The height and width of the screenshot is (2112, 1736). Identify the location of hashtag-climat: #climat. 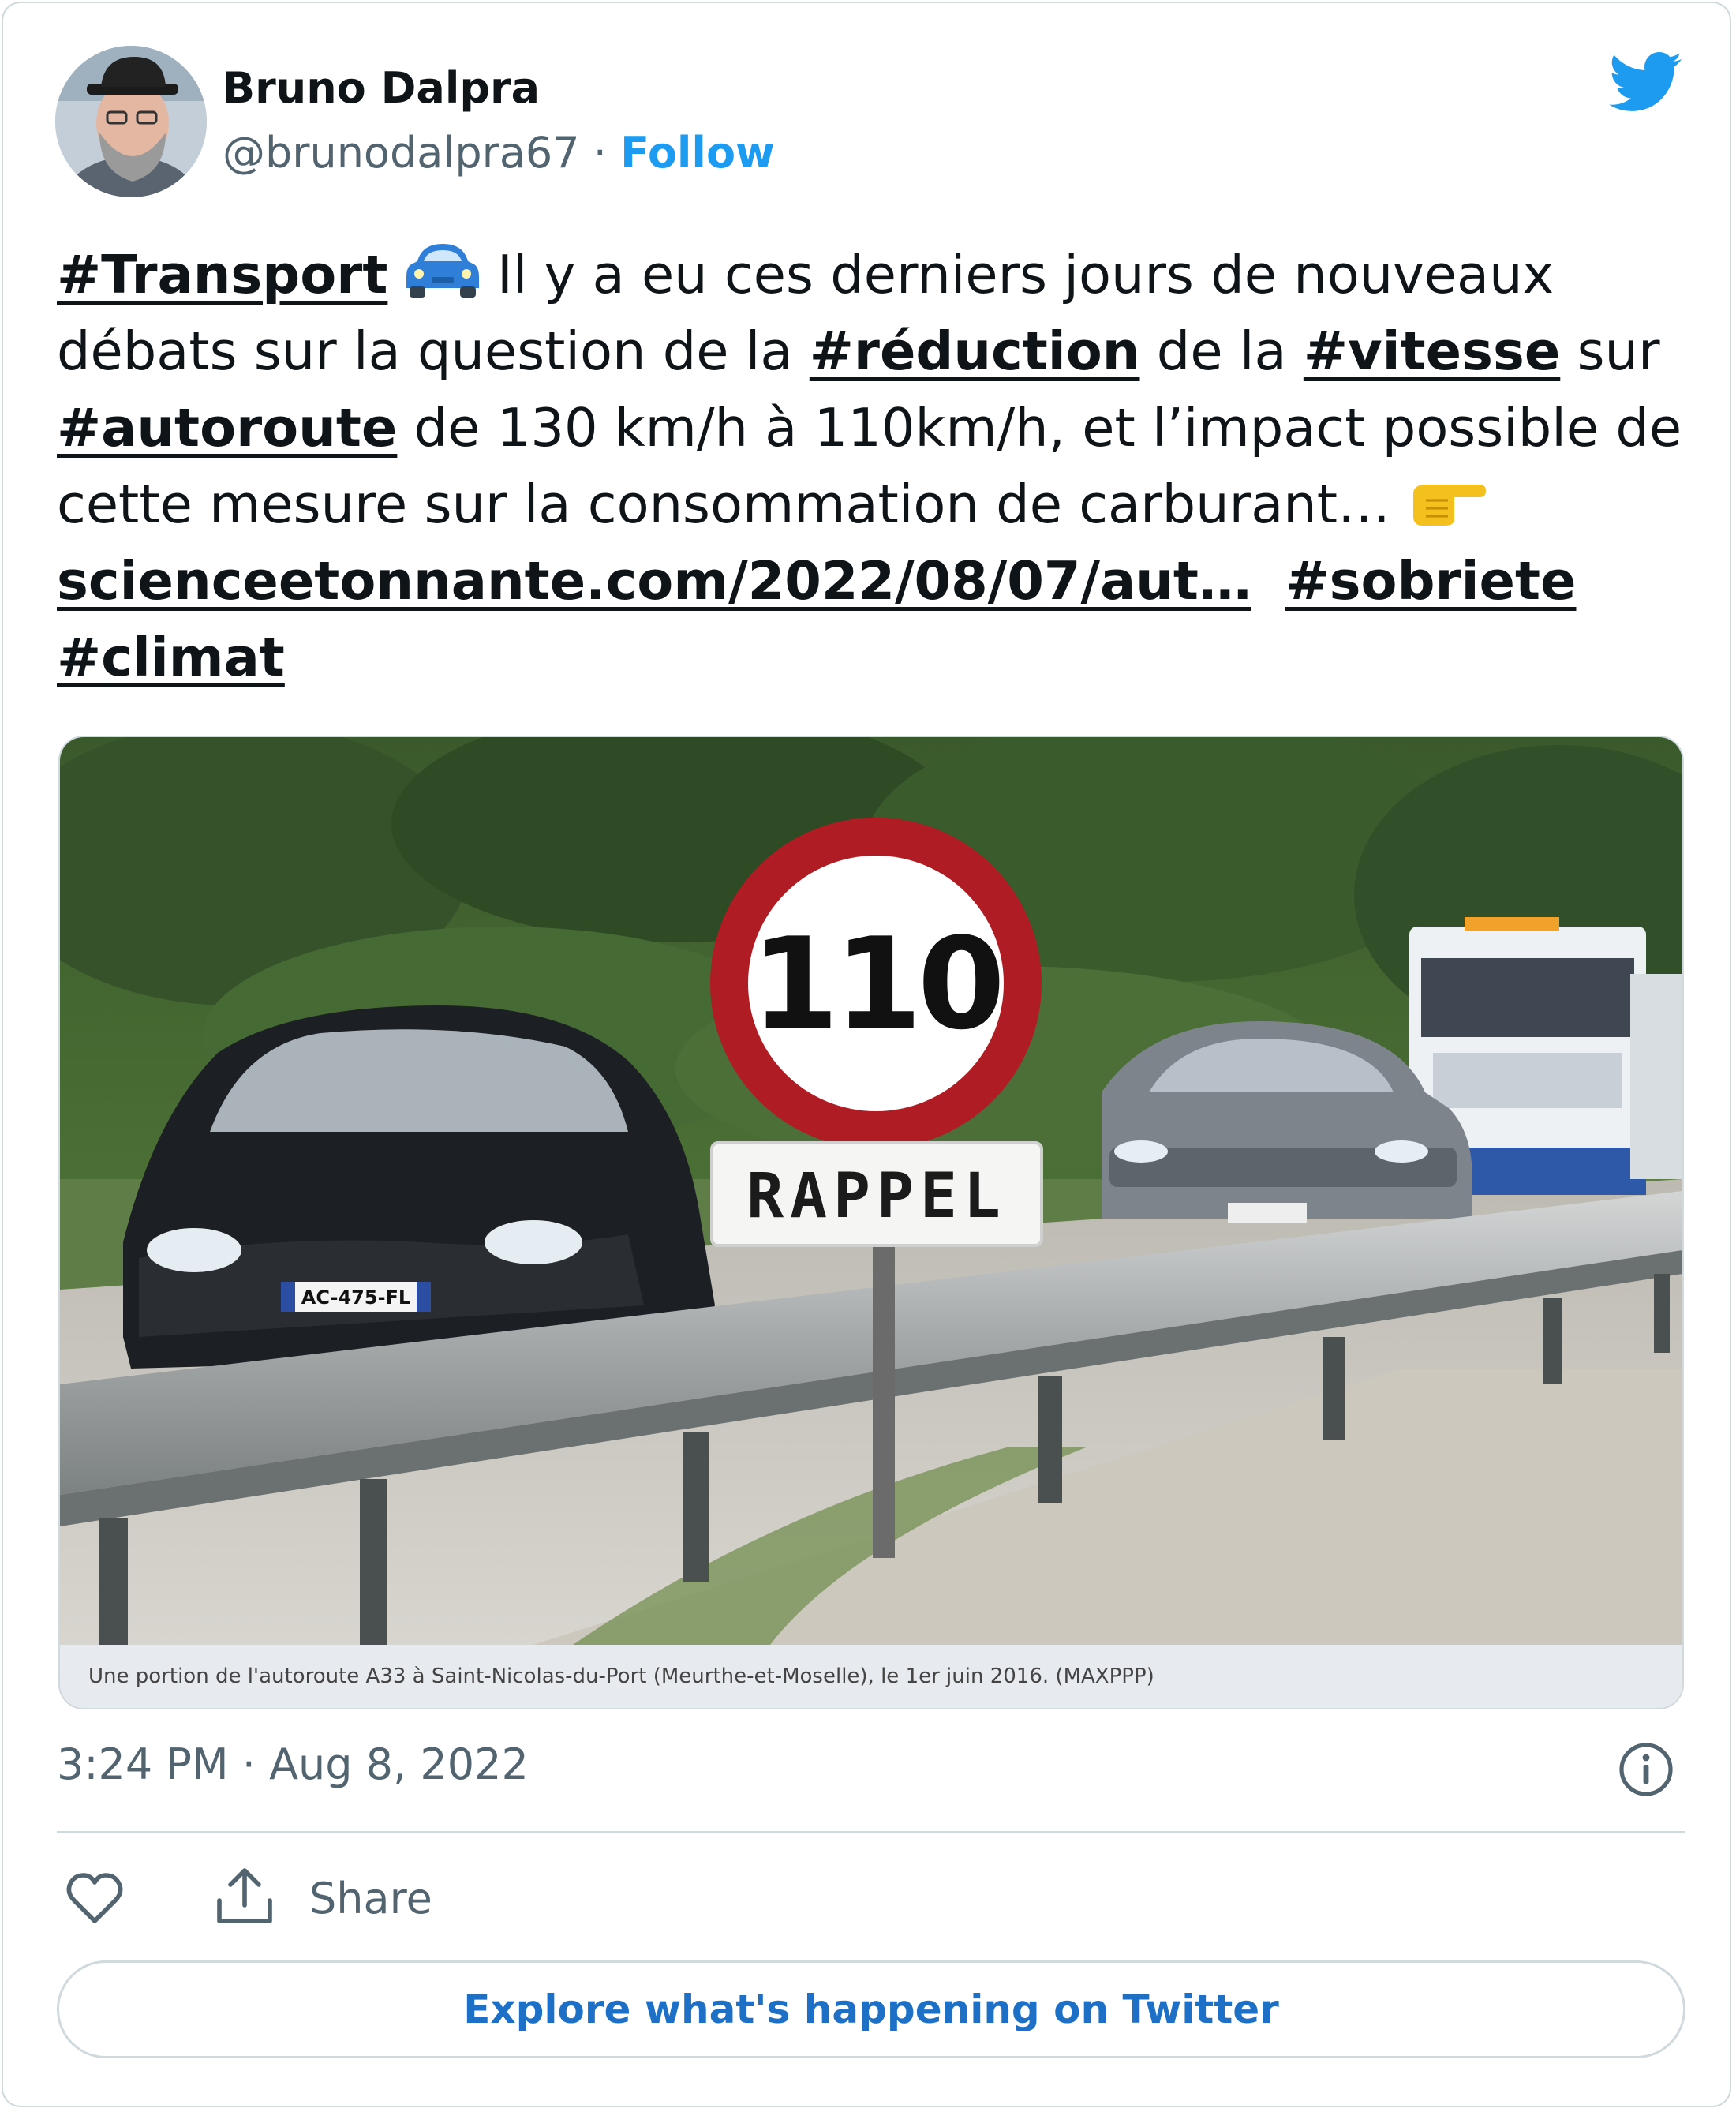
(171, 657).